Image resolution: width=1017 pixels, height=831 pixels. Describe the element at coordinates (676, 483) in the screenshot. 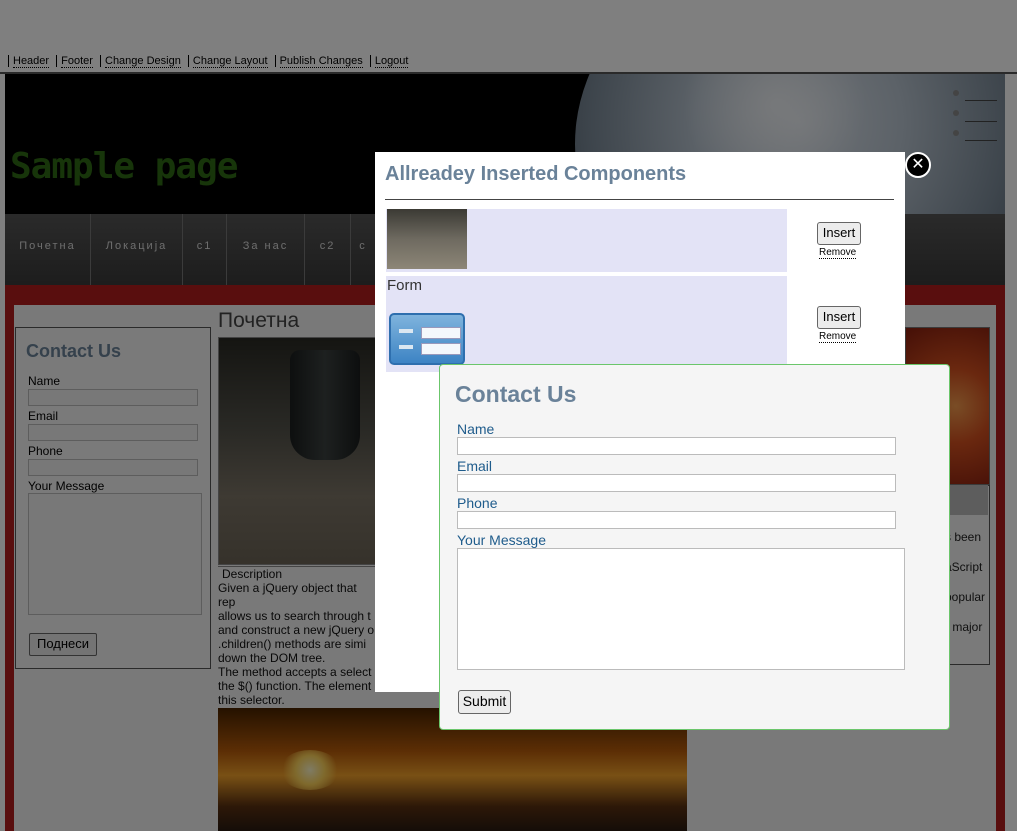

I see `email-input` at that location.